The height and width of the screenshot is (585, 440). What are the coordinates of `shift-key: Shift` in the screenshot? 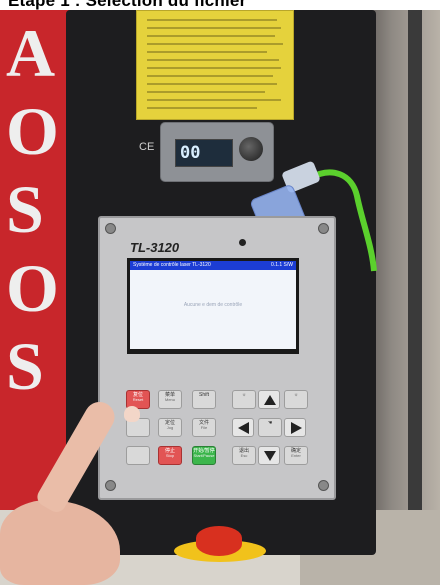 It's located at (204, 399).